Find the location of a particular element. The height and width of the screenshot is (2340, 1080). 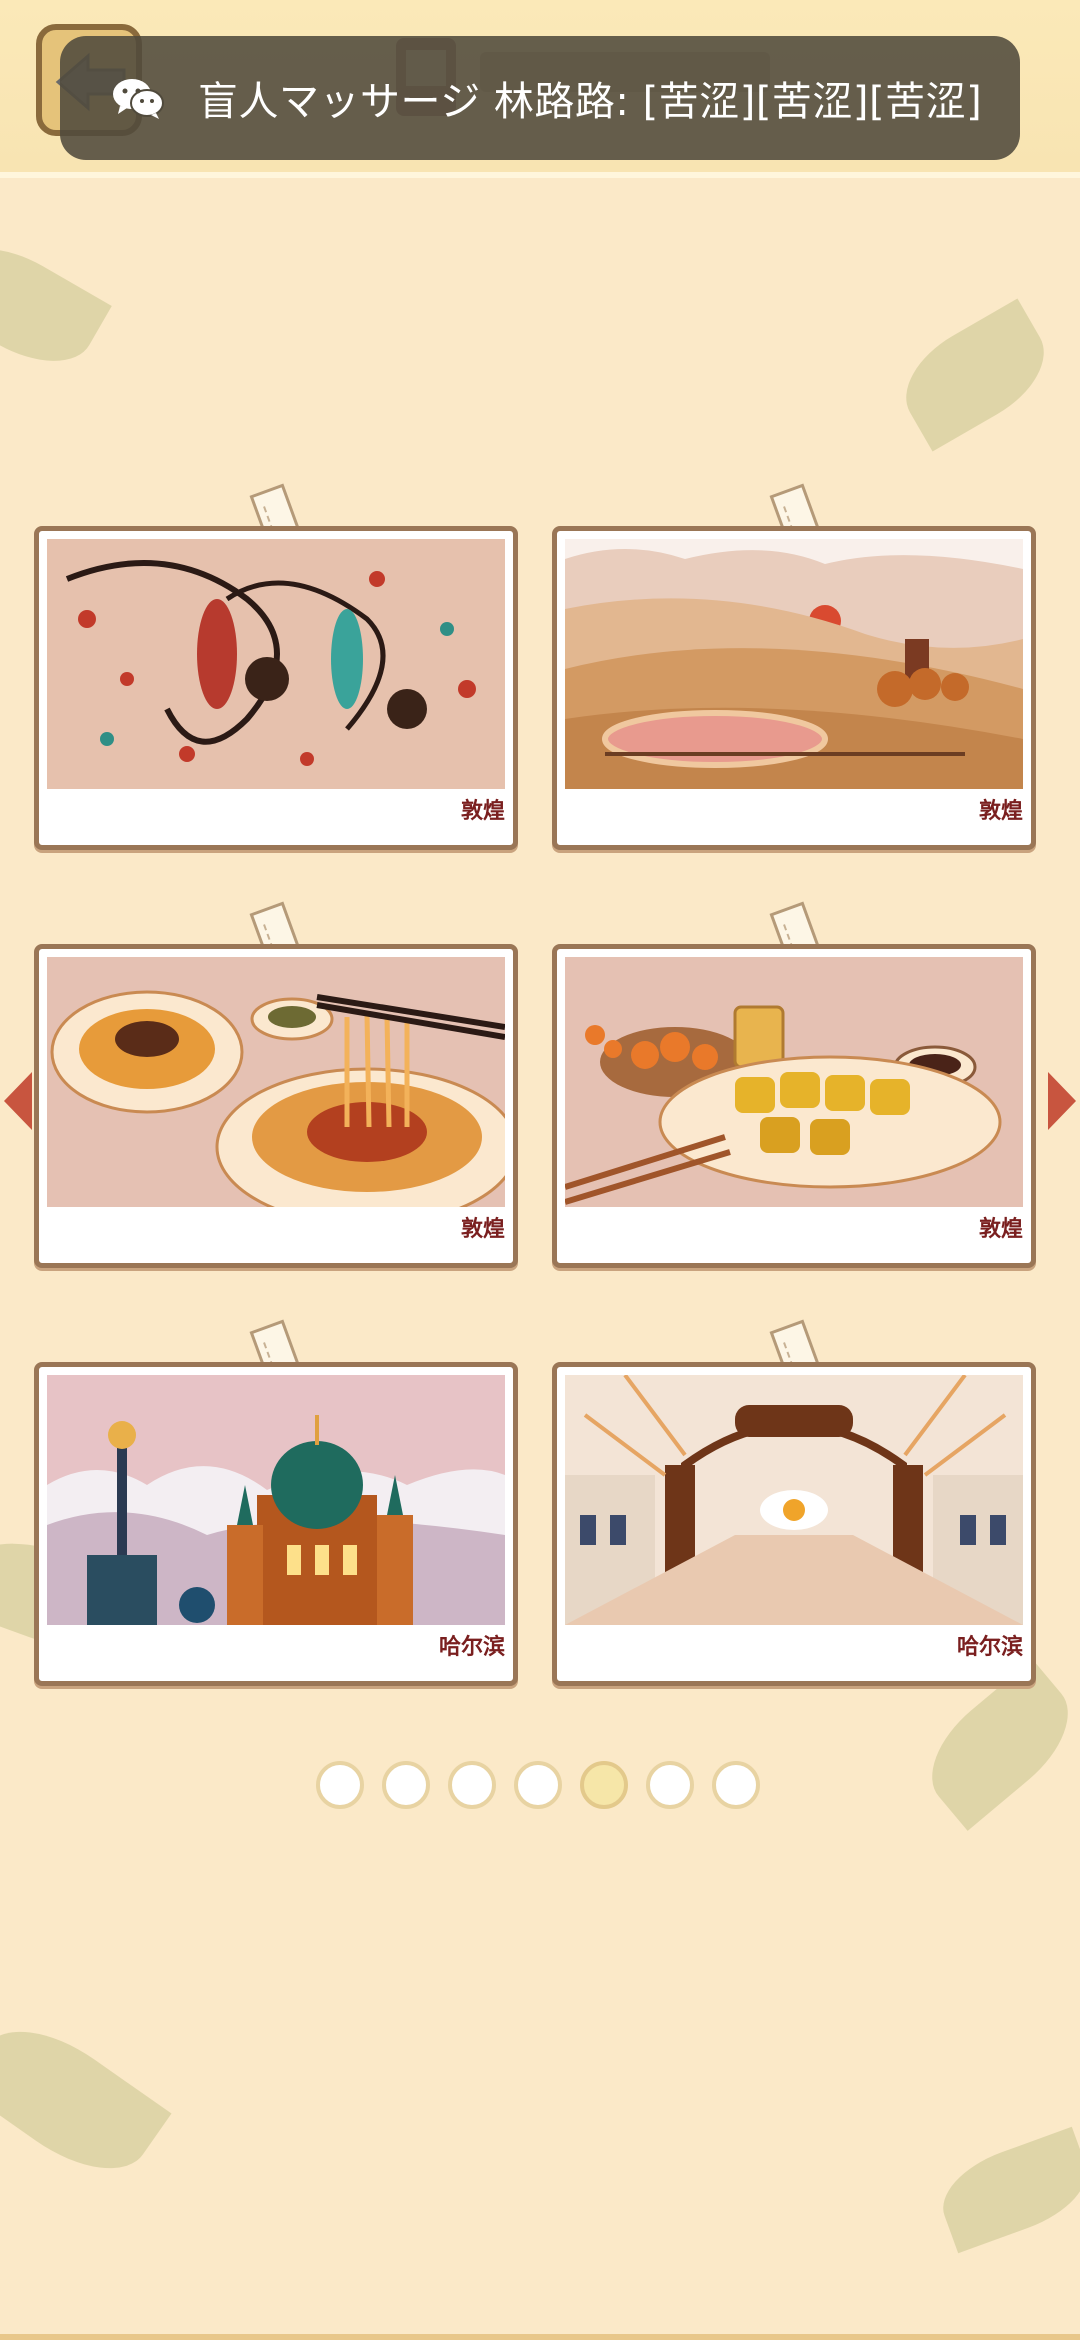

postcard-dunhuang-oasis: 敦煌 is located at coordinates (794, 688).